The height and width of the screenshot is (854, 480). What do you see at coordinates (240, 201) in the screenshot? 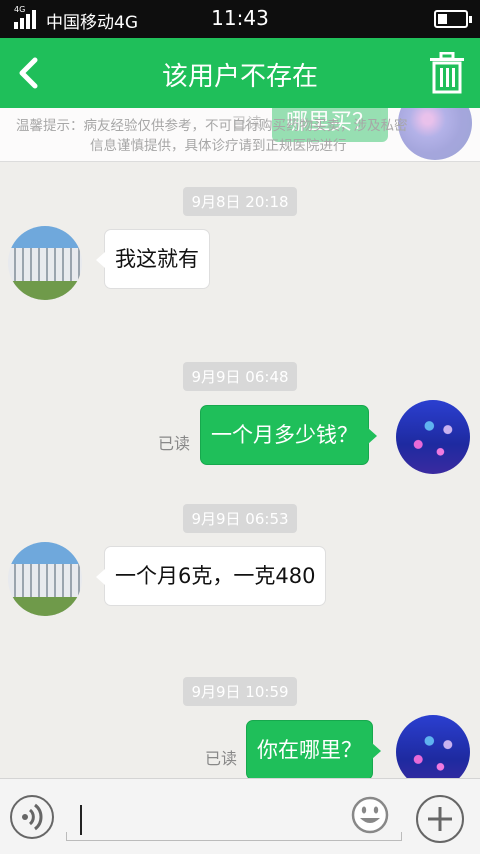
I see `message-timestamp: 9月8日 20:18` at bounding box center [240, 201].